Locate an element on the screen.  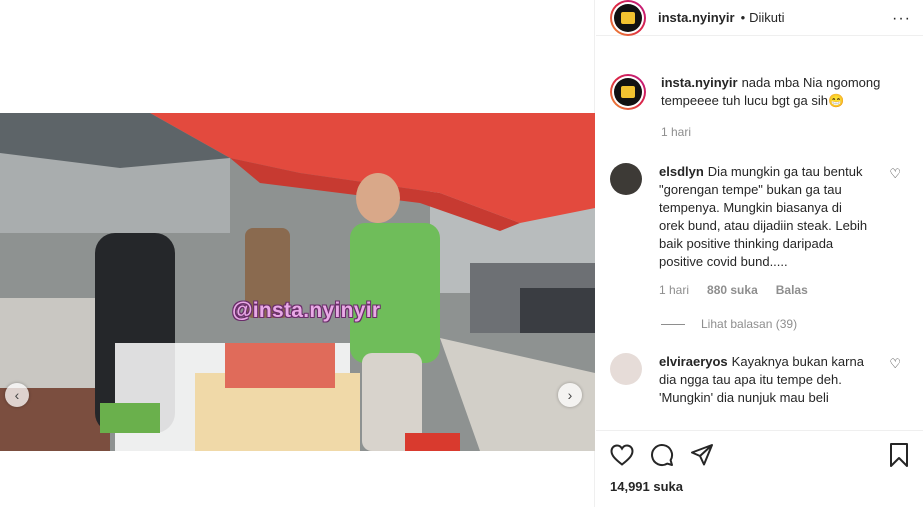
caption-username: insta.nyinyir is located at coordinates (699, 82).